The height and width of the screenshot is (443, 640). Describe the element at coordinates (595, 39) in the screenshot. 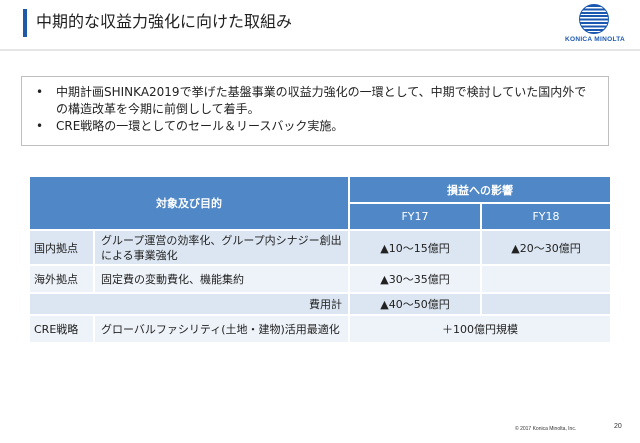

I see `logo-text: KONICA MINOLTA` at that location.